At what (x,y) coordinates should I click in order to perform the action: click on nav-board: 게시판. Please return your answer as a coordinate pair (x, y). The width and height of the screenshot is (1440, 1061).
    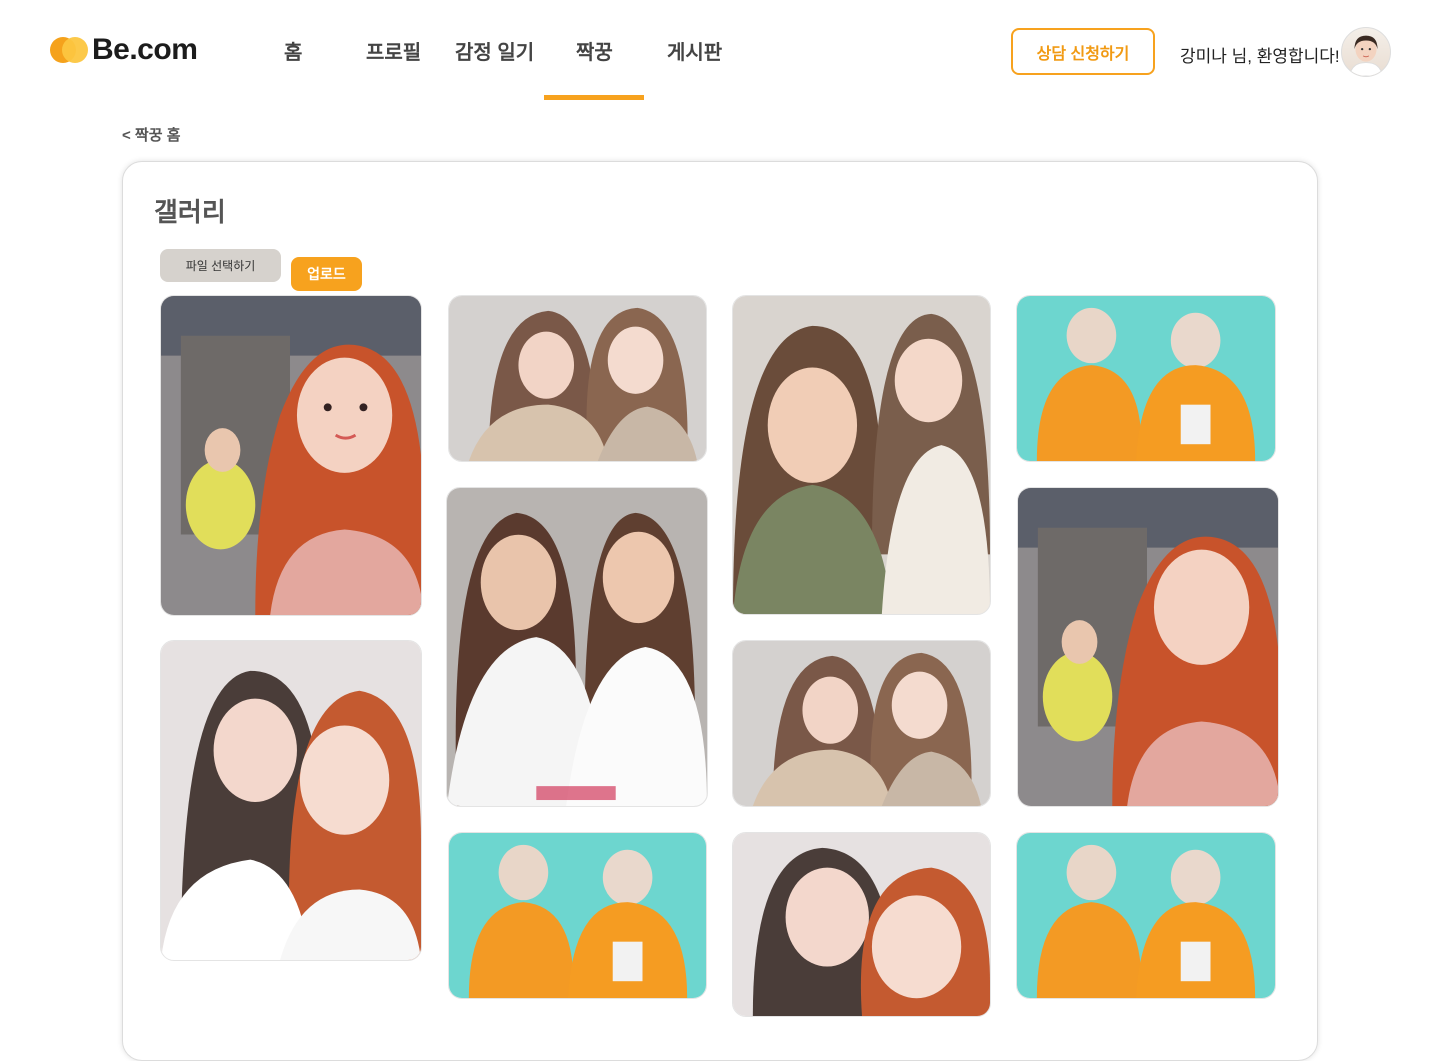
    Looking at the image, I should click on (694, 50).